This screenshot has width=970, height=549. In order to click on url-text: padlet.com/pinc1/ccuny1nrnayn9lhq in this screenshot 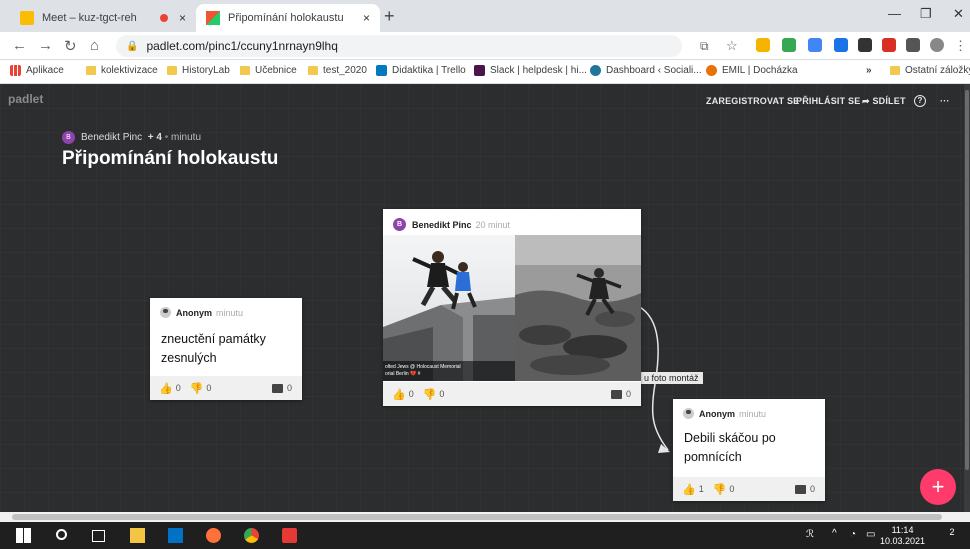, I will do `click(242, 46)`.